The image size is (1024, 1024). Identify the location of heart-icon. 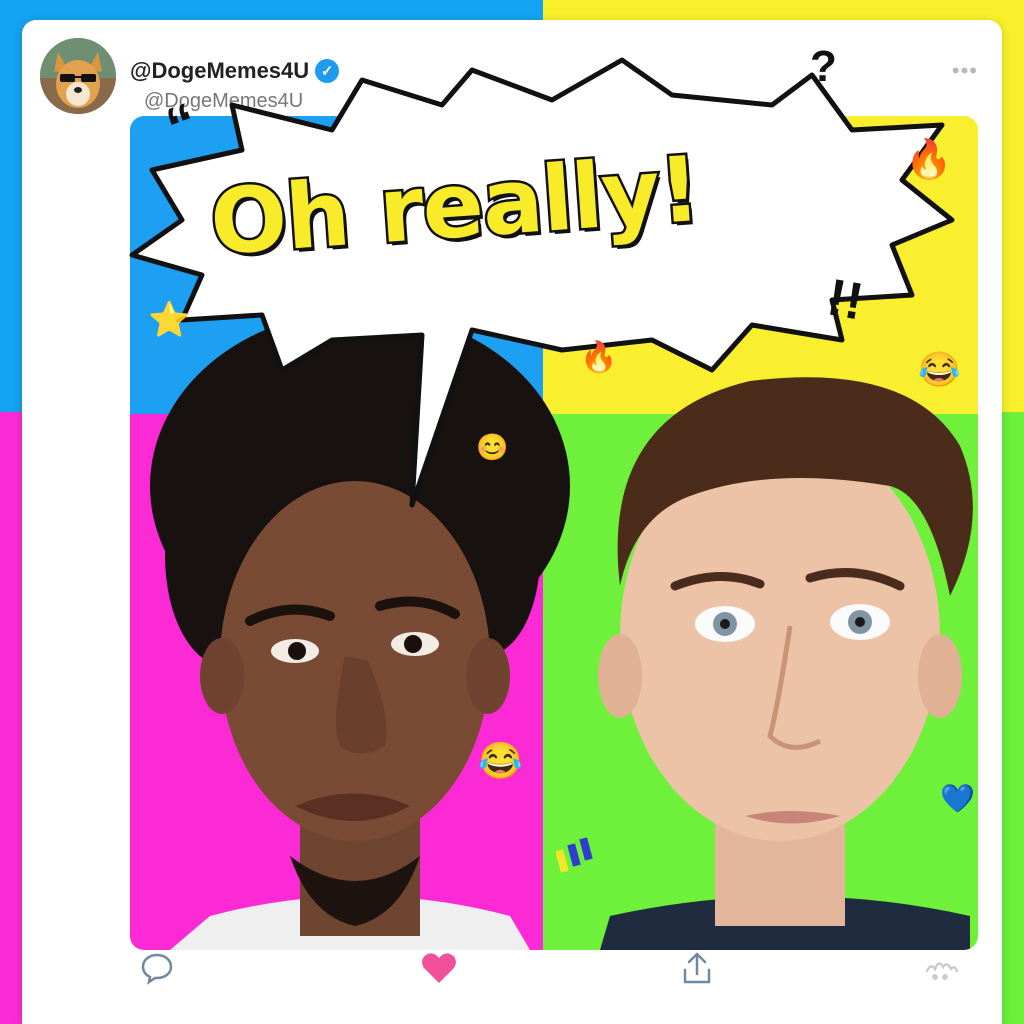
(439, 968).